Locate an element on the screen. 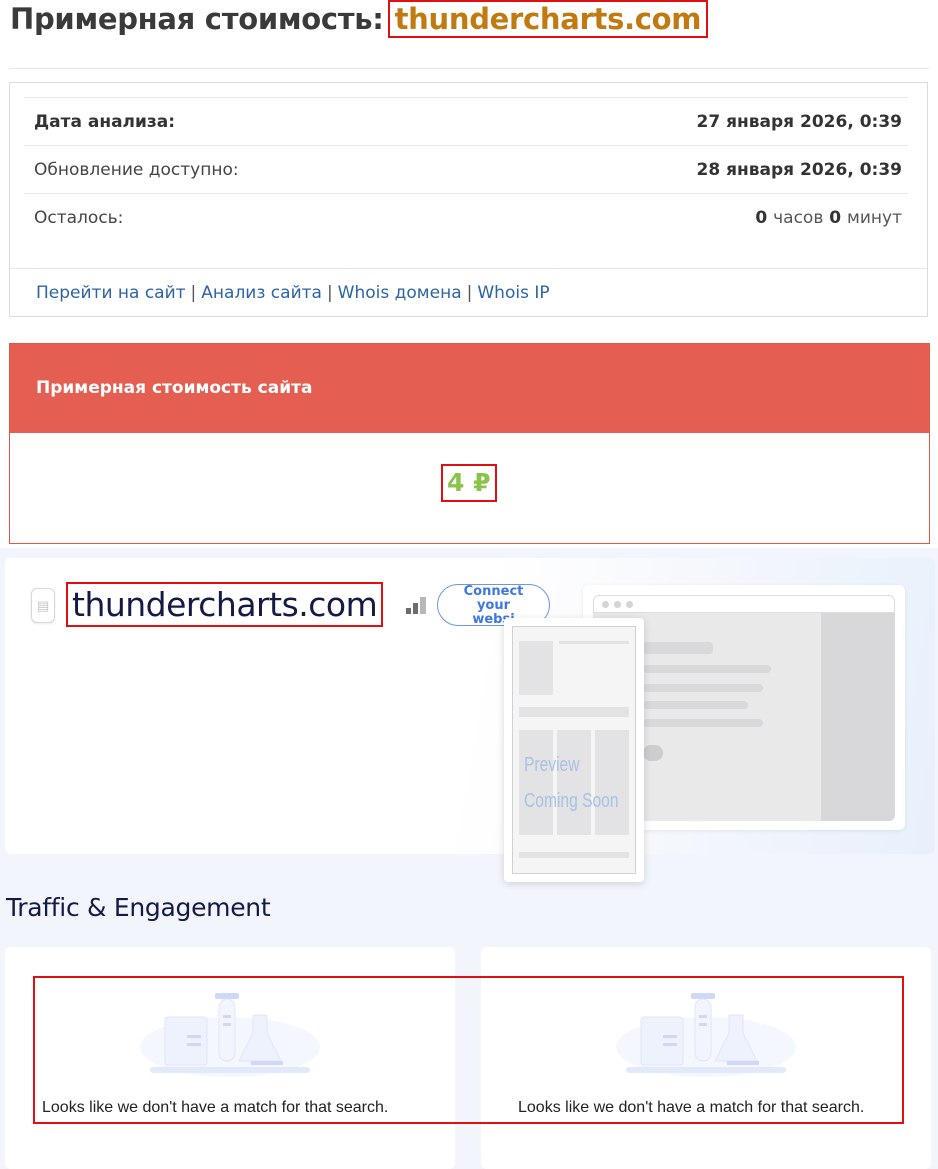 The image size is (938, 1169). title-domain: thundercharts.com is located at coordinates (548, 19).